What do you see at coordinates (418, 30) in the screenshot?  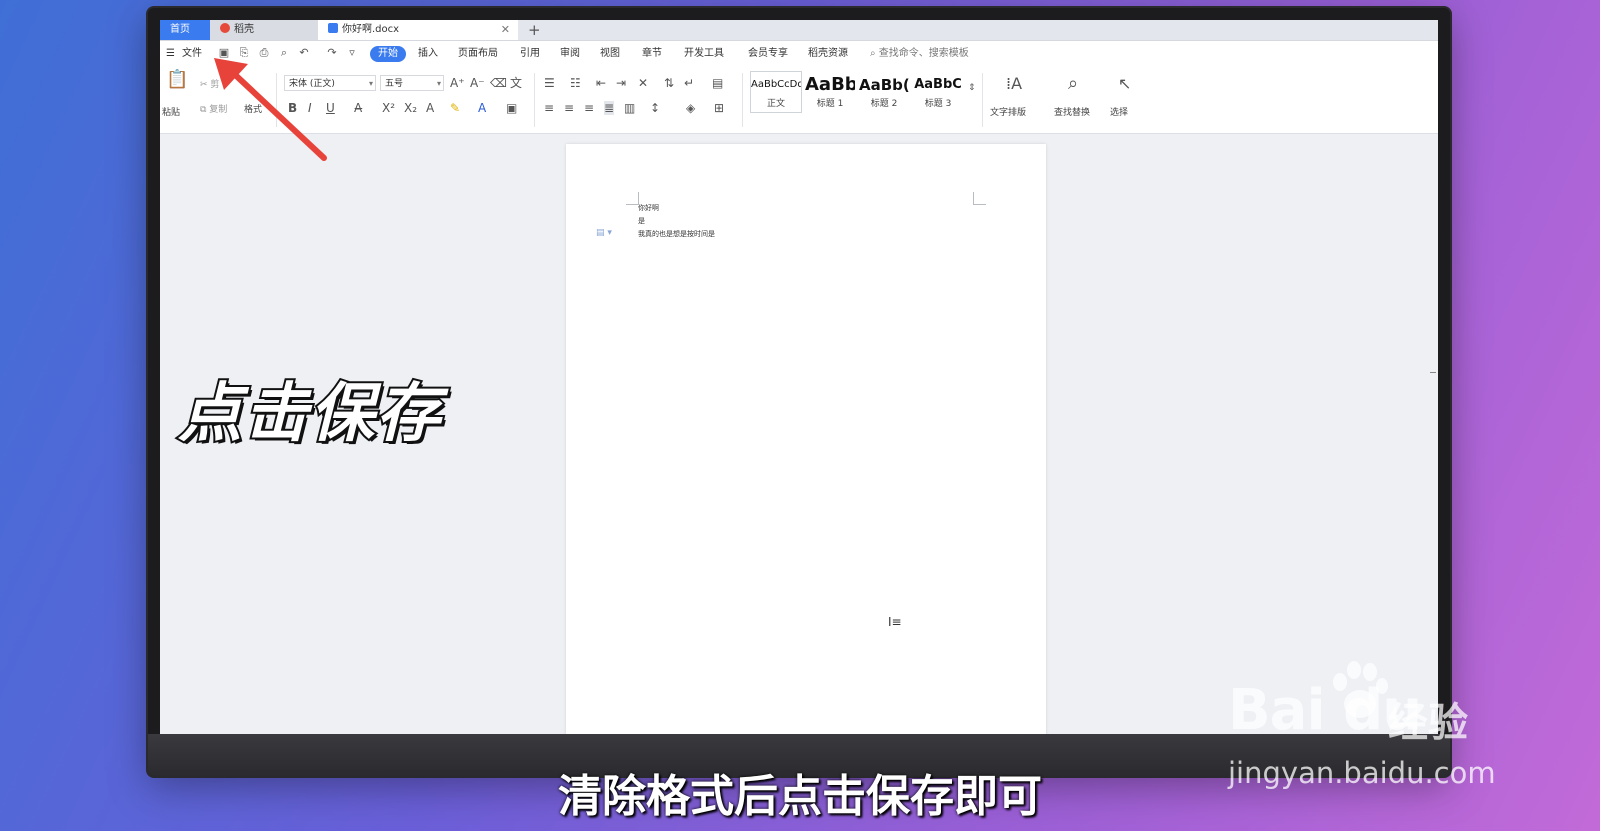 I see `tab-document: 你好啊.docx ✕` at bounding box center [418, 30].